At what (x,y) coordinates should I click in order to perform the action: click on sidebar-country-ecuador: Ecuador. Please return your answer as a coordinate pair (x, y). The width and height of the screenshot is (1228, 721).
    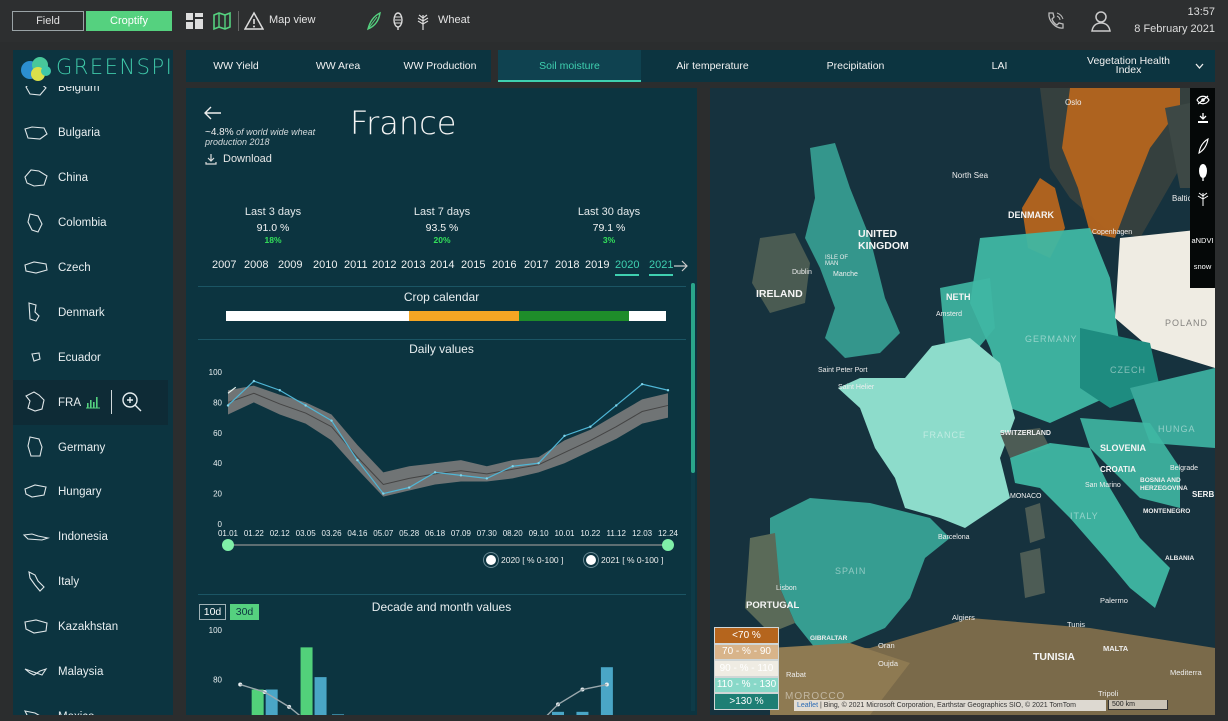
    Looking at the image, I should click on (93, 357).